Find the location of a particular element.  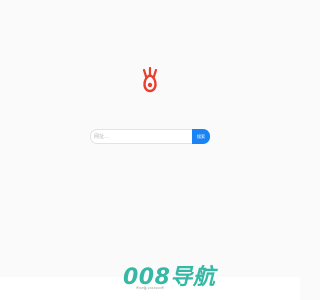

search-form: 搜索 is located at coordinates (150, 136).